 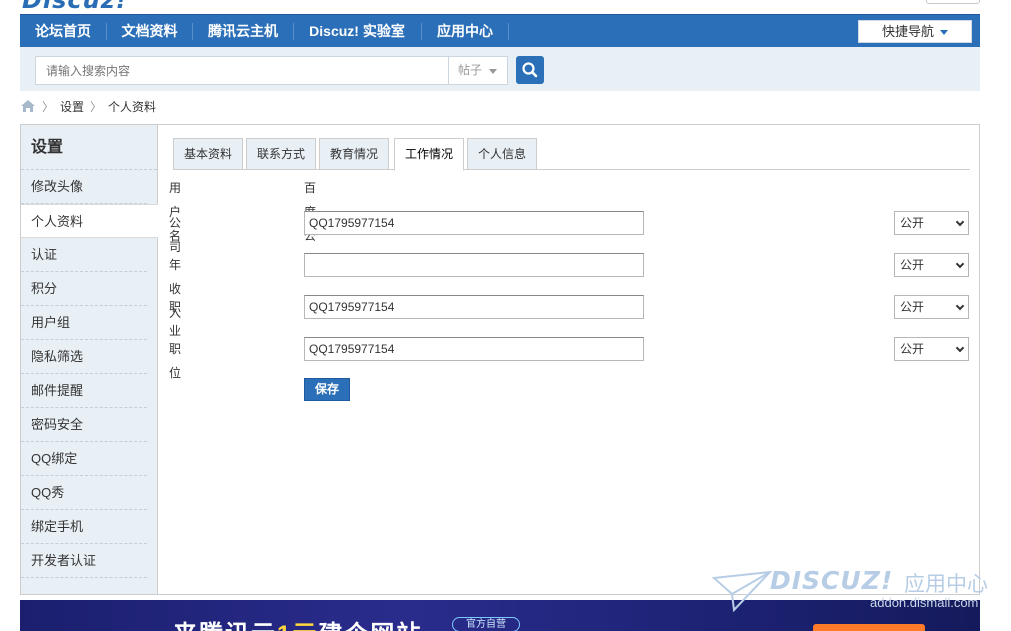 I want to click on sidebar-item-phone: 绑定手机, so click(x=84, y=527).